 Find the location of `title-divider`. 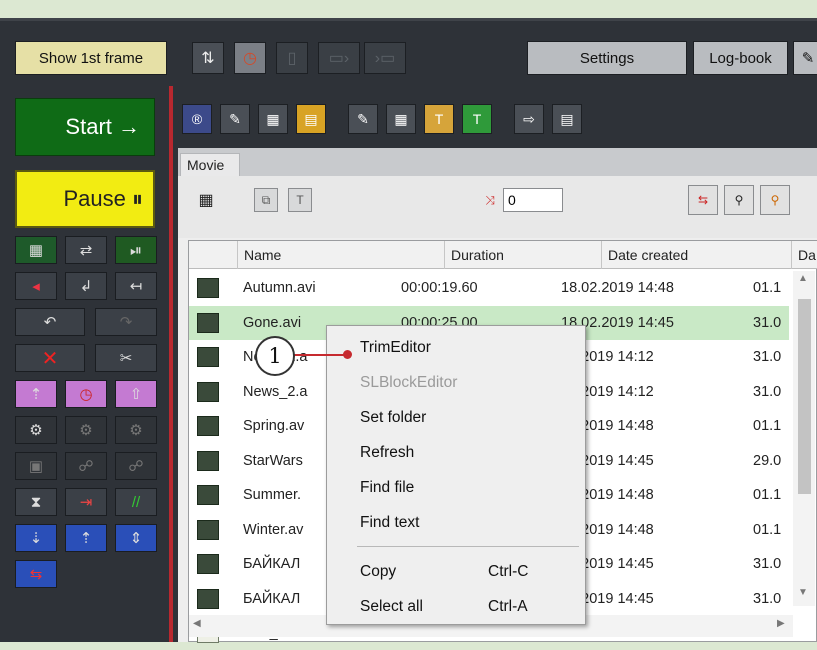

title-divider is located at coordinates (408, 19).